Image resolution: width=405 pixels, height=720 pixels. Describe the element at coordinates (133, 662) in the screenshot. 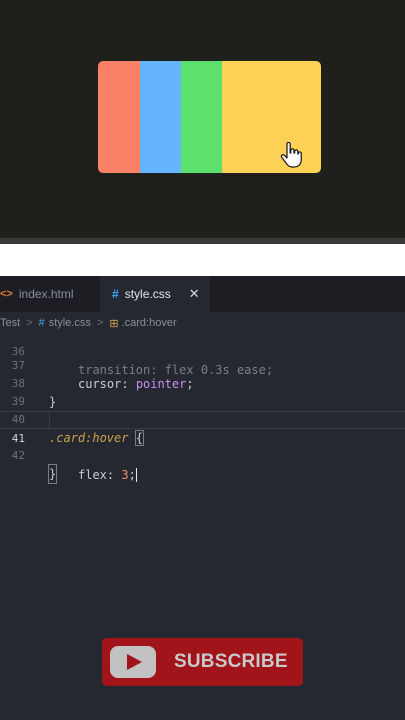

I see `youtube-play-icon` at that location.